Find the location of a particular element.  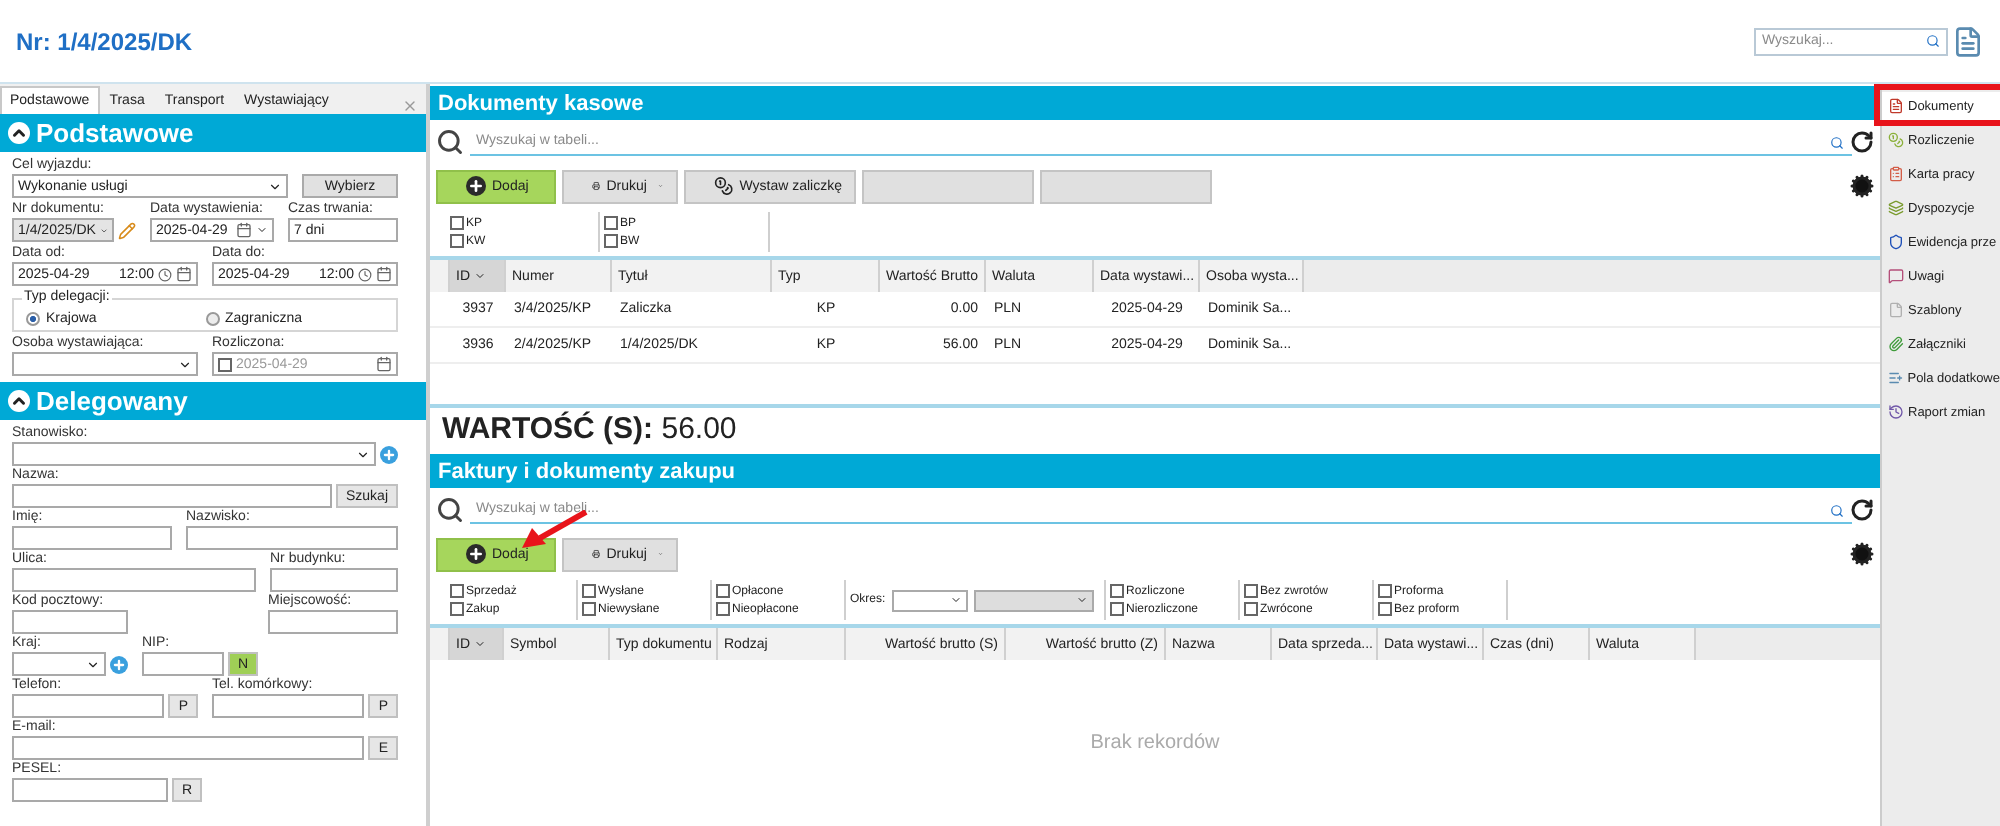

clipboard-icon is located at coordinates (1896, 174).